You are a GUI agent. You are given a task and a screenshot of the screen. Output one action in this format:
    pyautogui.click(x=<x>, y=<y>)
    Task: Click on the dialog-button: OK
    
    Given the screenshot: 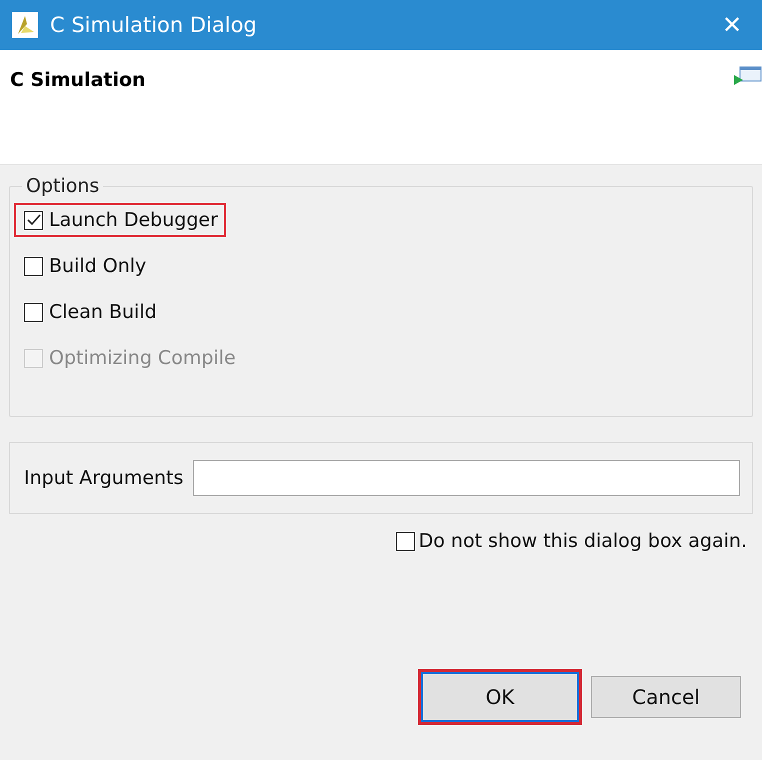 What is the action you would take?
    pyautogui.click(x=500, y=697)
    